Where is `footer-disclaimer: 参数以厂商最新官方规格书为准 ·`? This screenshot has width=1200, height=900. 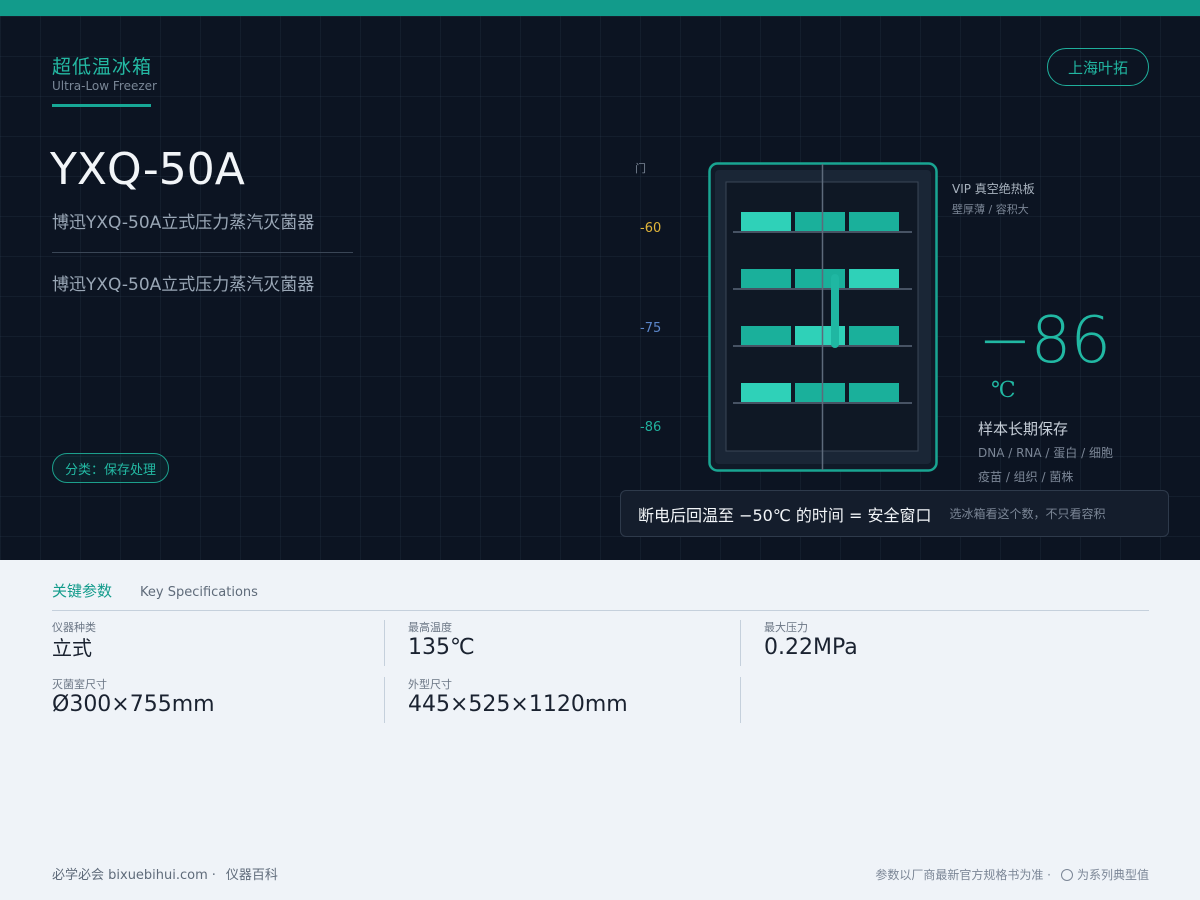
footer-disclaimer: 参数以厂商最新官方规格书为准 · is located at coordinates (963, 875).